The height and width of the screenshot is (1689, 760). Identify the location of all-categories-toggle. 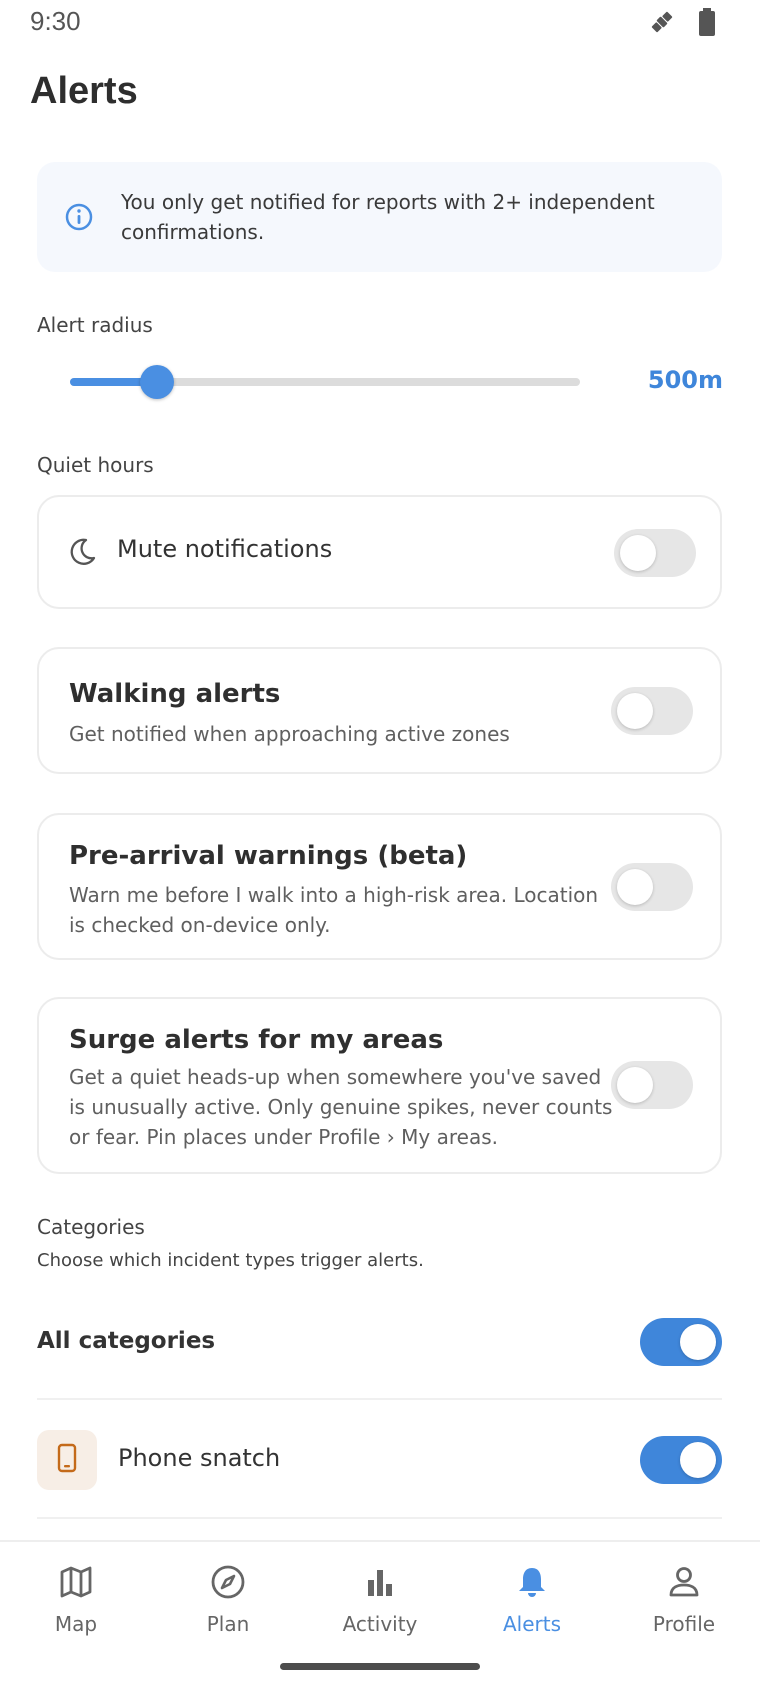
(681, 1342).